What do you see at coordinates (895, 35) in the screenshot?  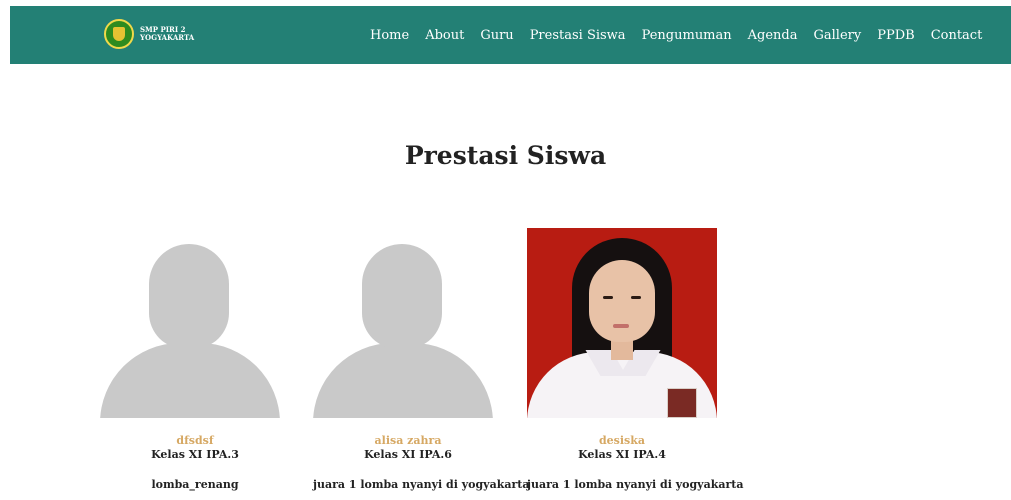 I see `nav-ppdb: PPDB` at bounding box center [895, 35].